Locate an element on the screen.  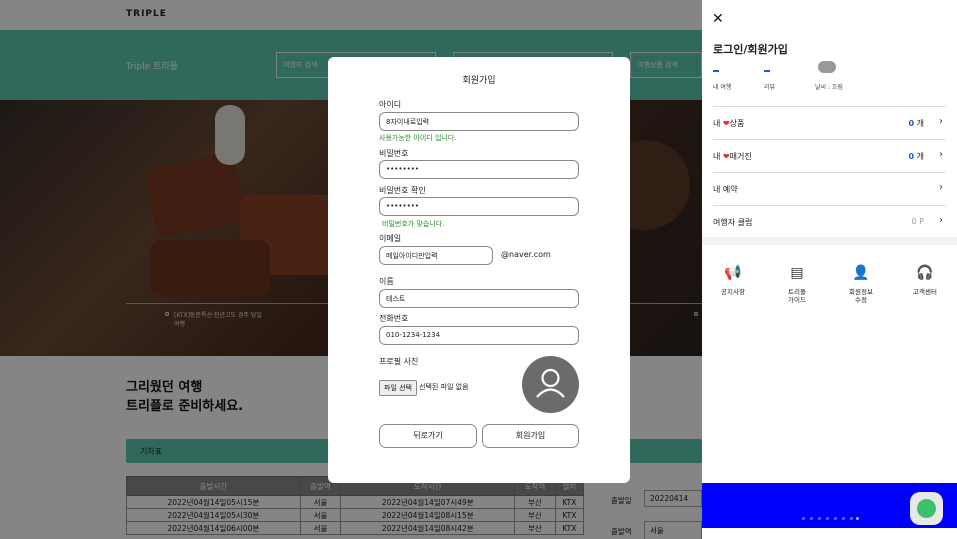
my-magazine-count: 0 개 is located at coordinates (916, 156).